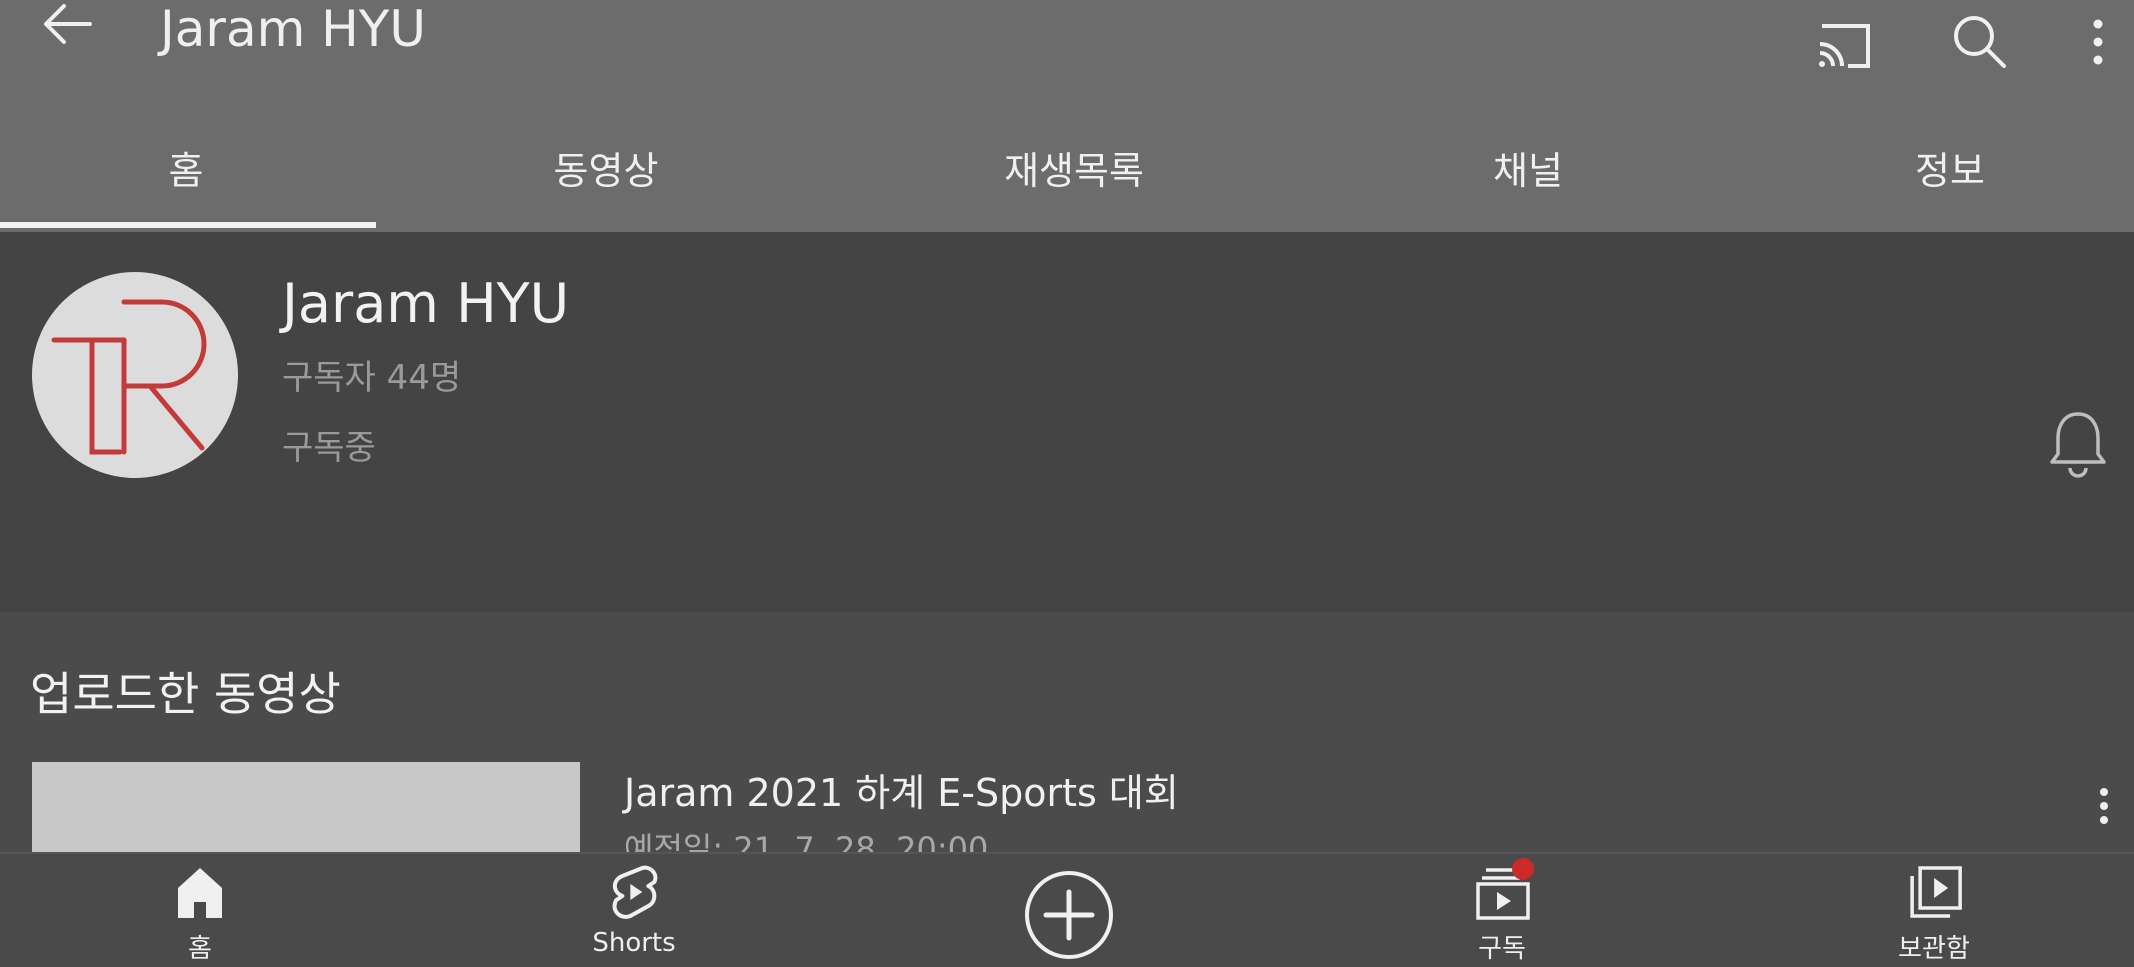 This screenshot has height=967, width=2134. I want to click on tab-about: 정보, so click(1950, 167).